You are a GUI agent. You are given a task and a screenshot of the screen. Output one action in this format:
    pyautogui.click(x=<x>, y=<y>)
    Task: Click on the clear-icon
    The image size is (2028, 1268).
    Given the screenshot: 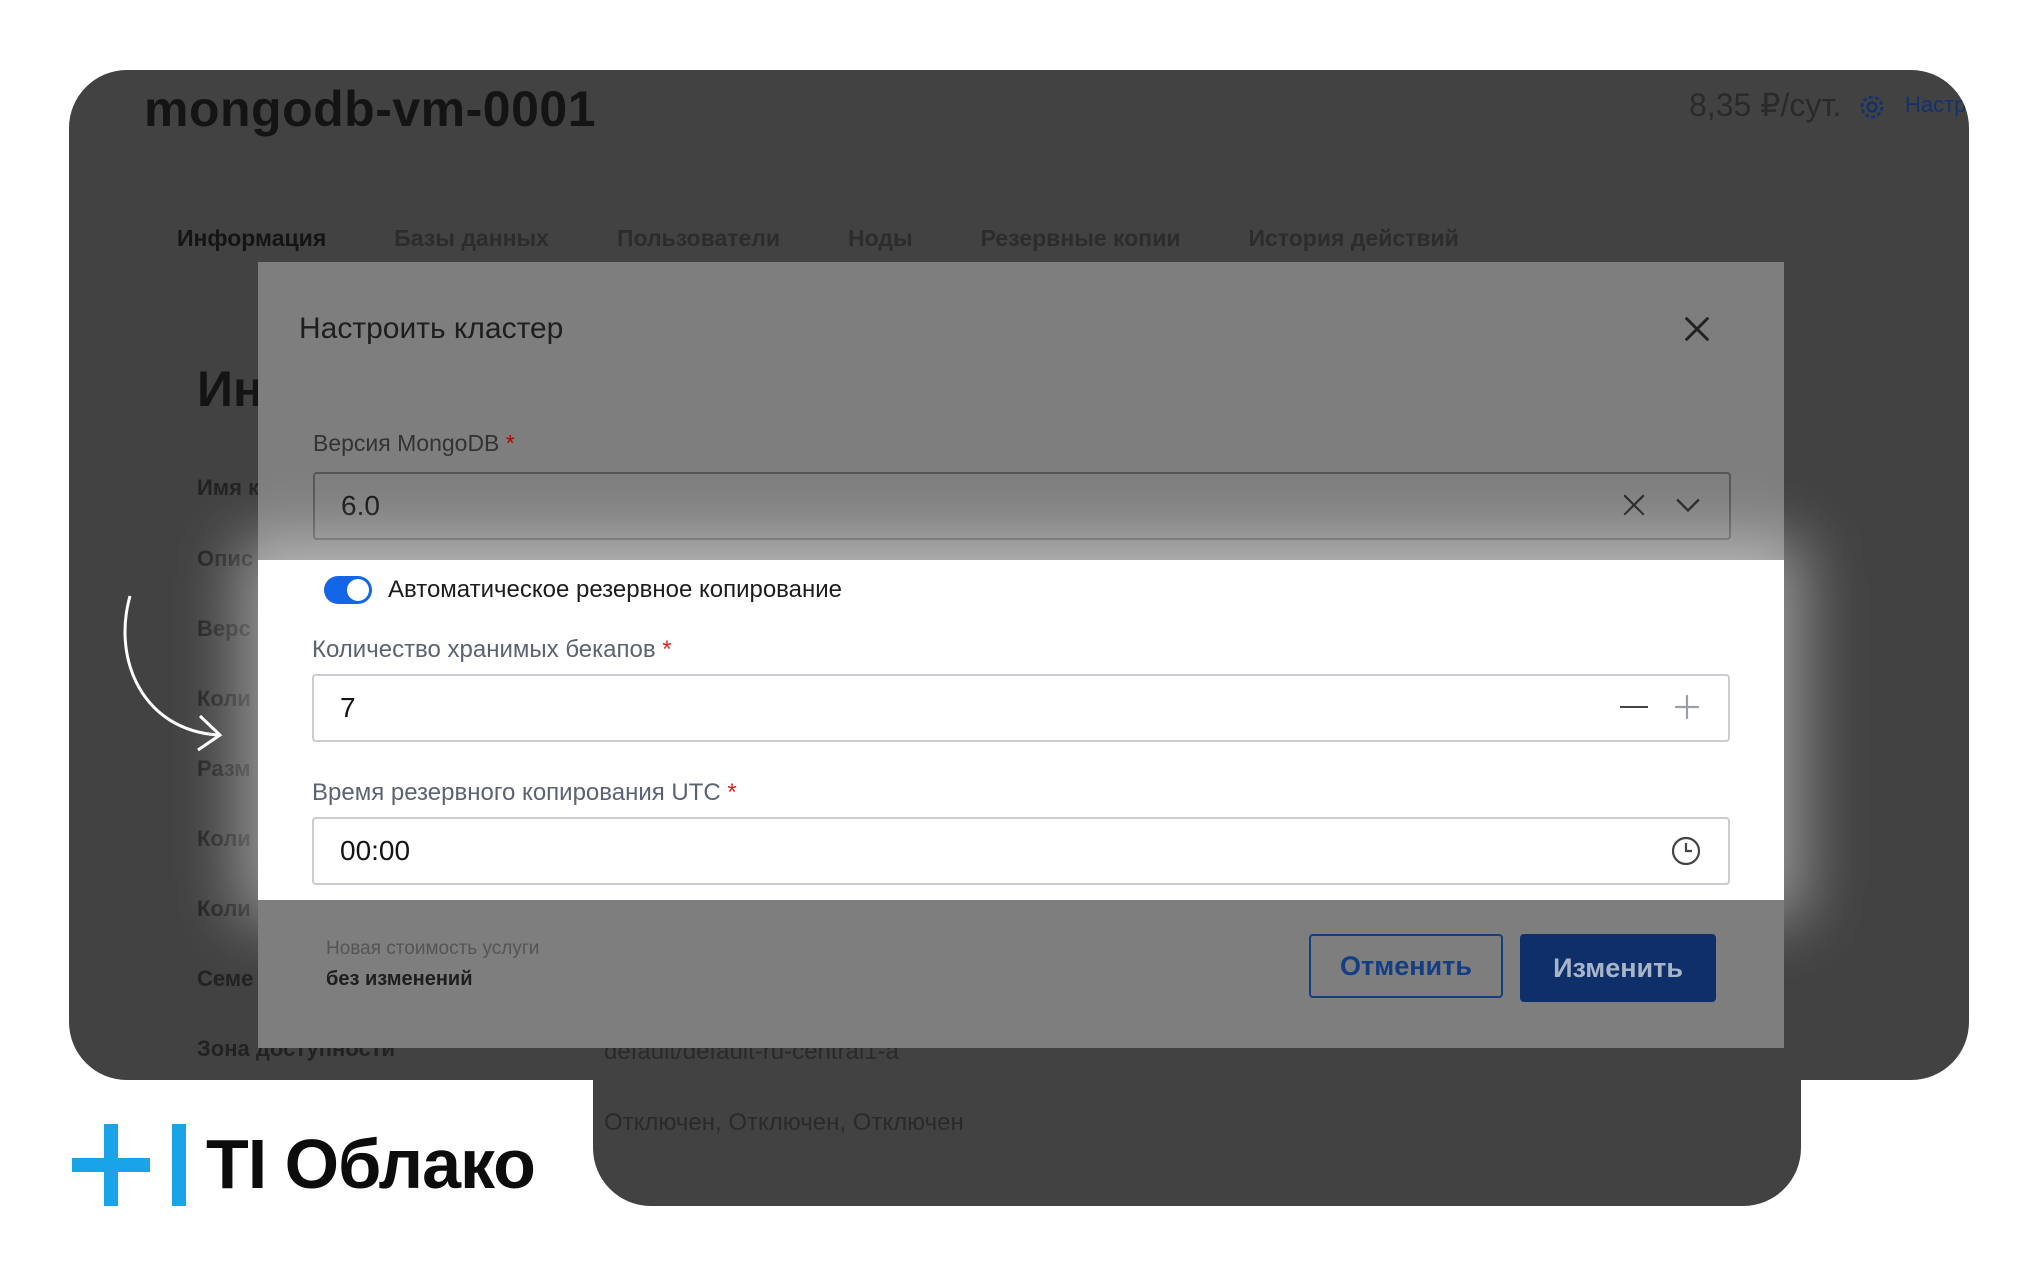 What is the action you would take?
    pyautogui.click(x=1634, y=505)
    